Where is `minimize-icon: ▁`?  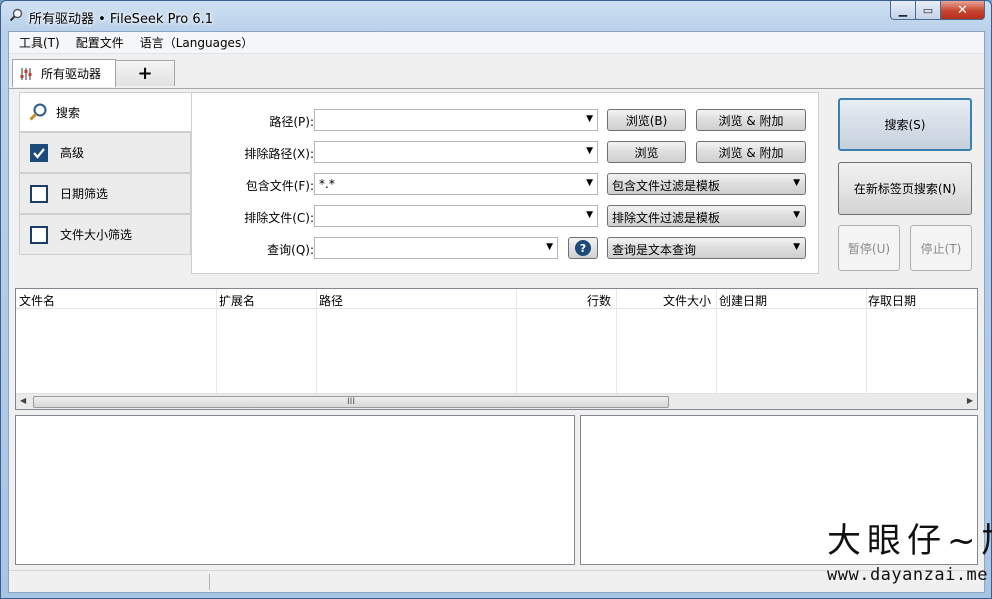
minimize-icon: ▁ is located at coordinates (903, 10).